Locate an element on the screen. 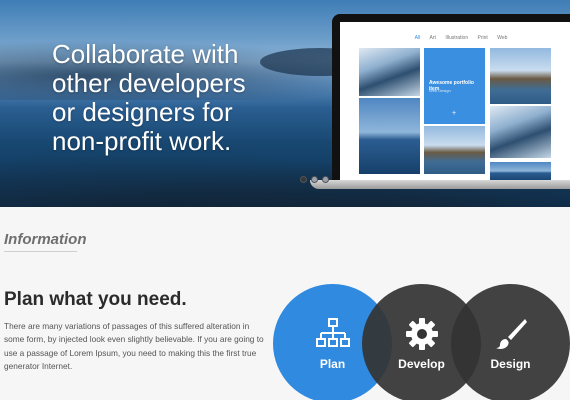  design-circle: Design is located at coordinates (510, 342).